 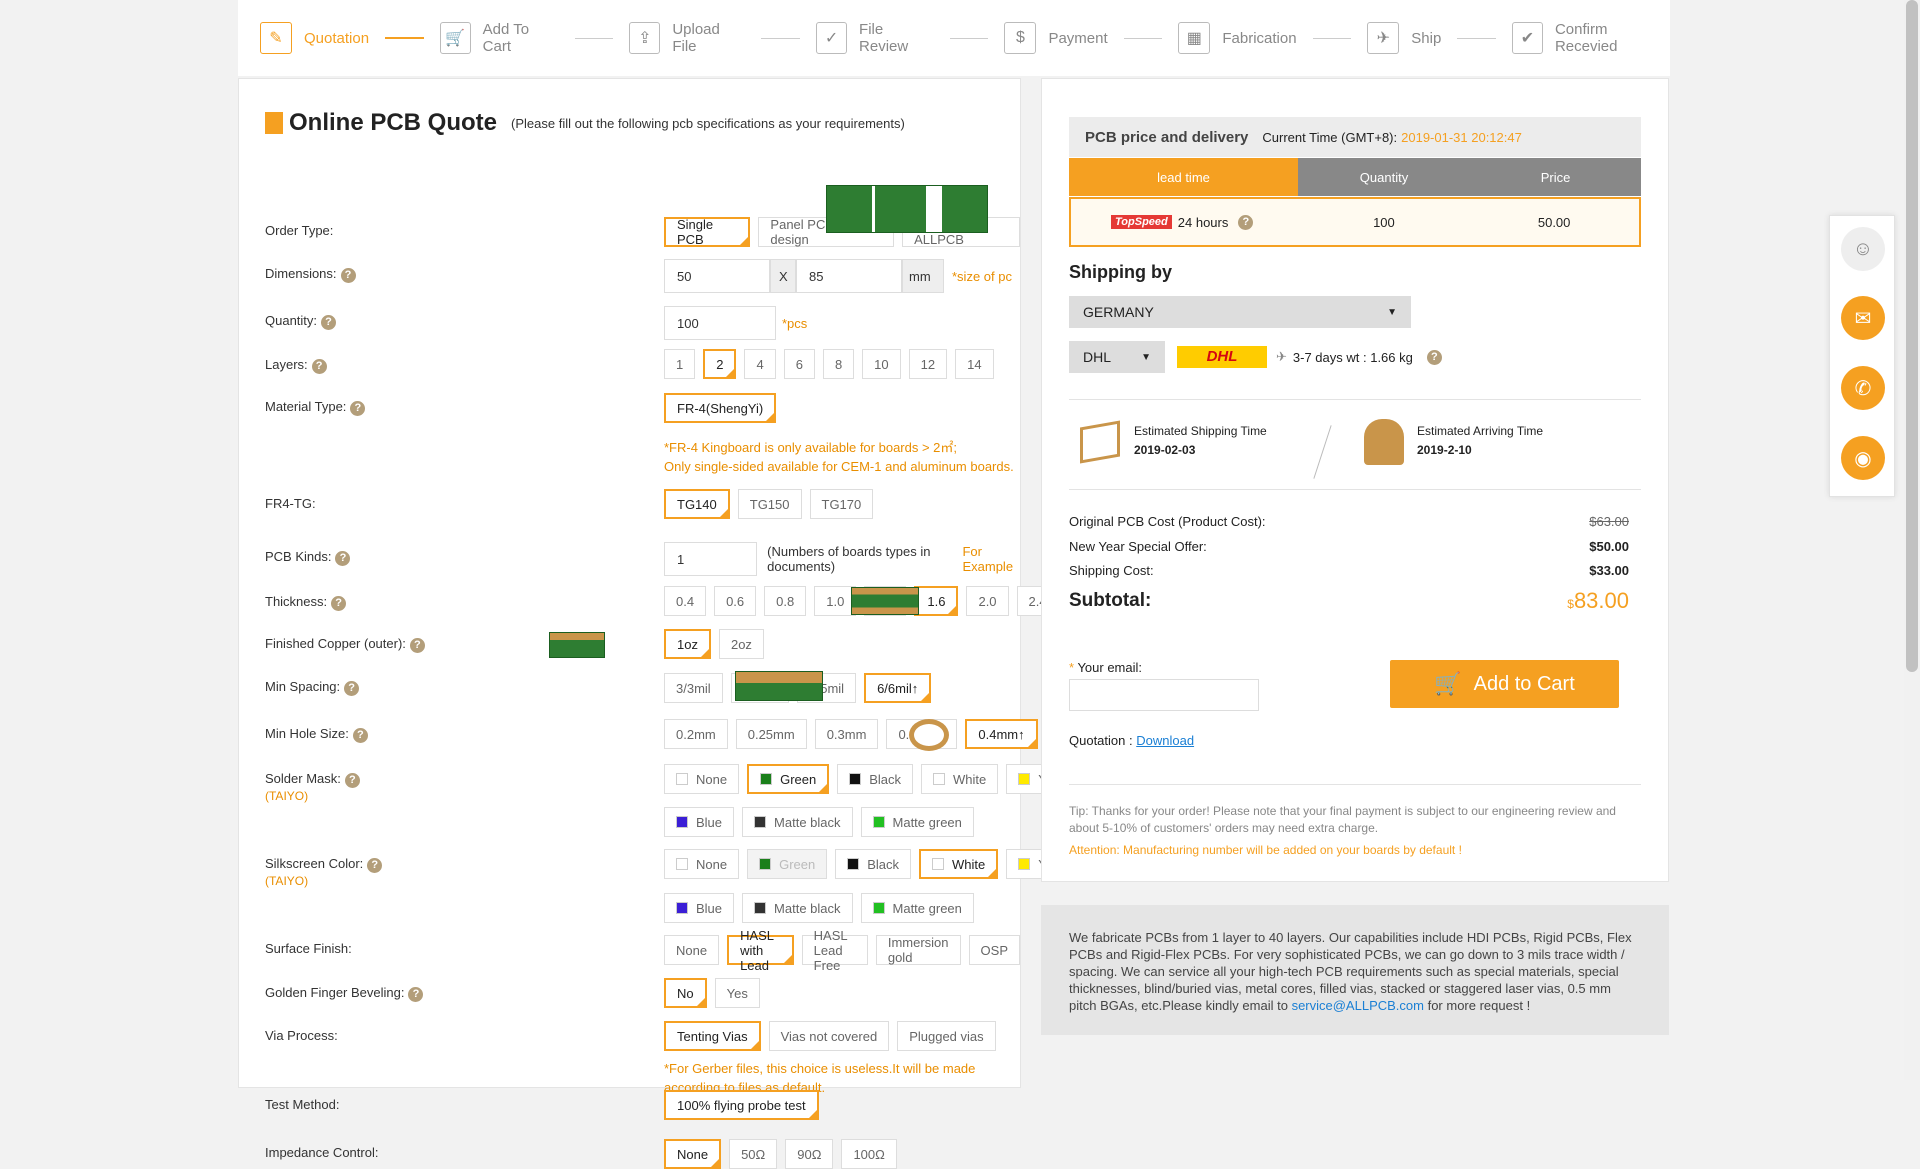 I want to click on quantity-input: 100, so click(x=720, y=323).